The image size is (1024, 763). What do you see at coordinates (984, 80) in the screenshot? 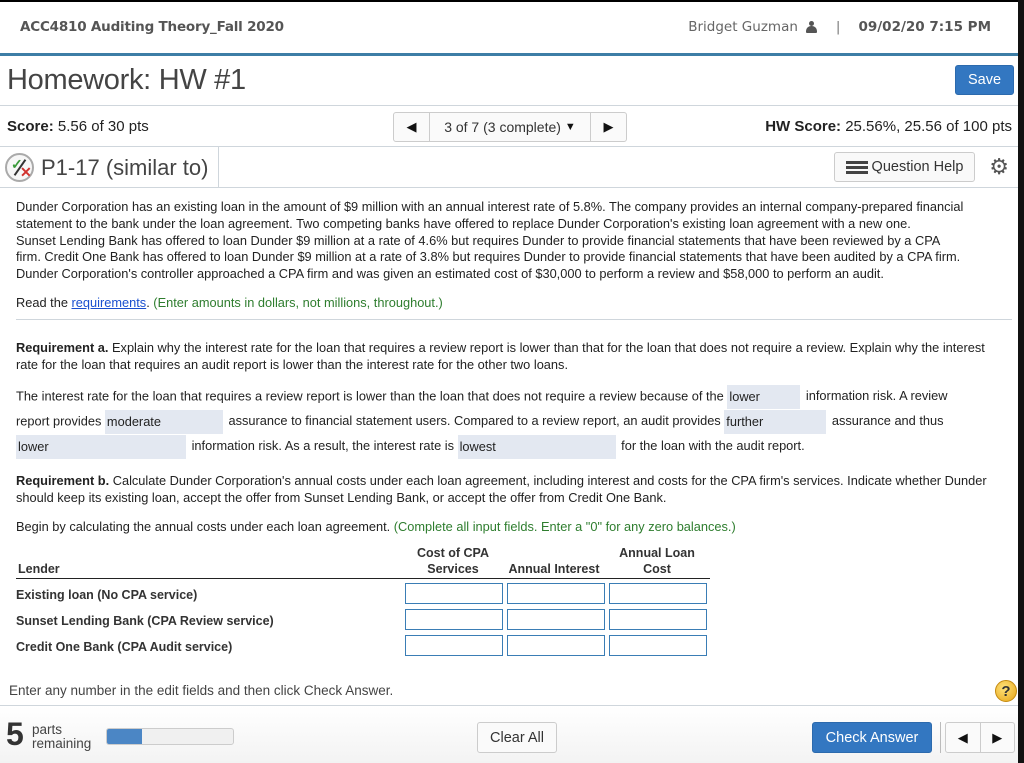
I see `save-button: Save` at bounding box center [984, 80].